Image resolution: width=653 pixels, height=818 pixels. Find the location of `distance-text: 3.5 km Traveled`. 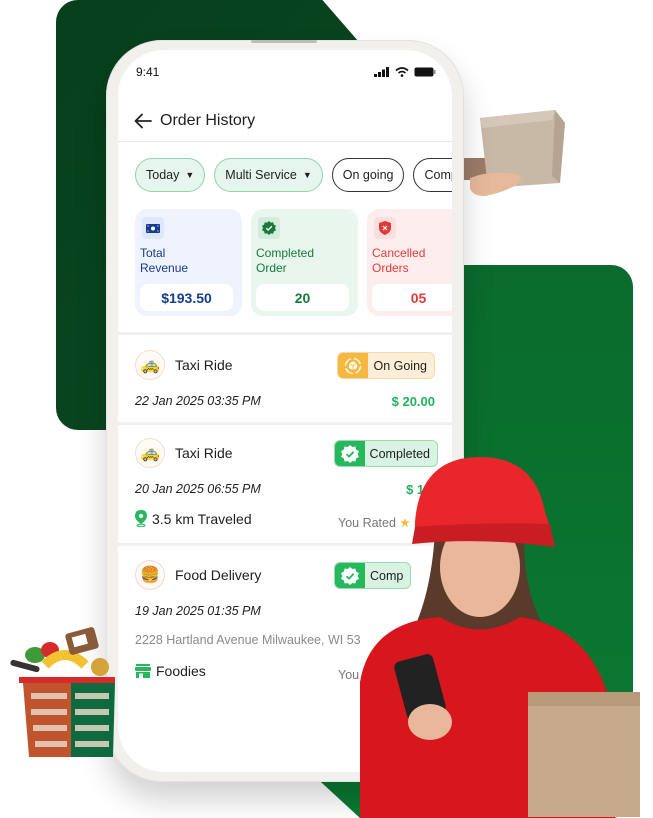

distance-text: 3.5 km Traveled is located at coordinates (202, 518).